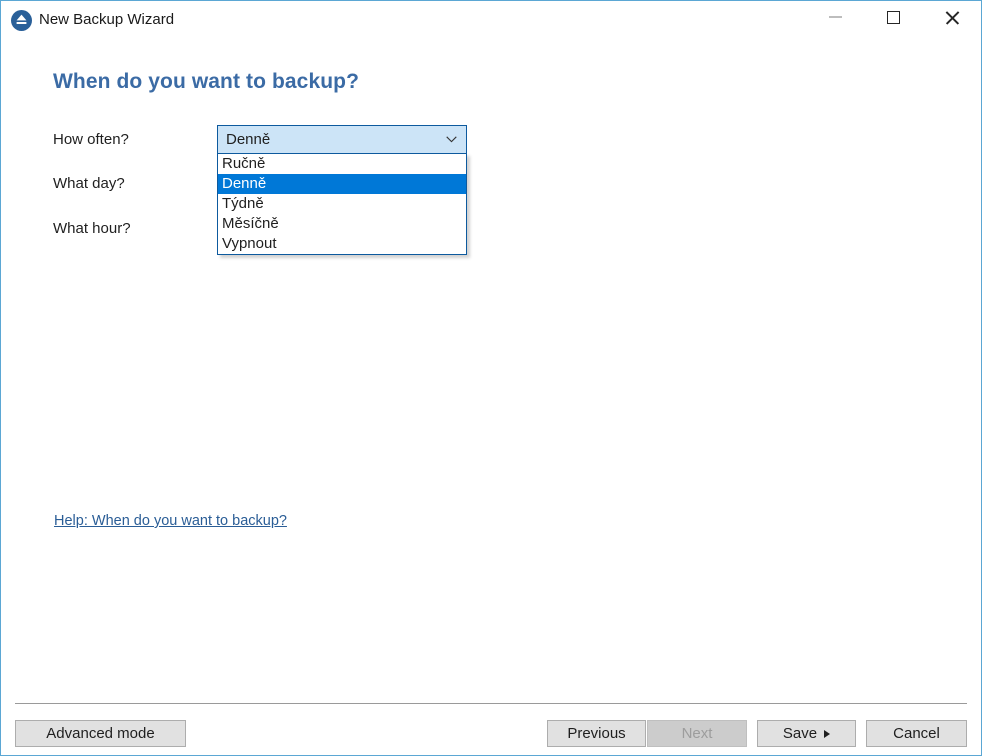  What do you see at coordinates (342, 224) in the screenshot?
I see `dropdown-option-mesicne: Měsíčně` at bounding box center [342, 224].